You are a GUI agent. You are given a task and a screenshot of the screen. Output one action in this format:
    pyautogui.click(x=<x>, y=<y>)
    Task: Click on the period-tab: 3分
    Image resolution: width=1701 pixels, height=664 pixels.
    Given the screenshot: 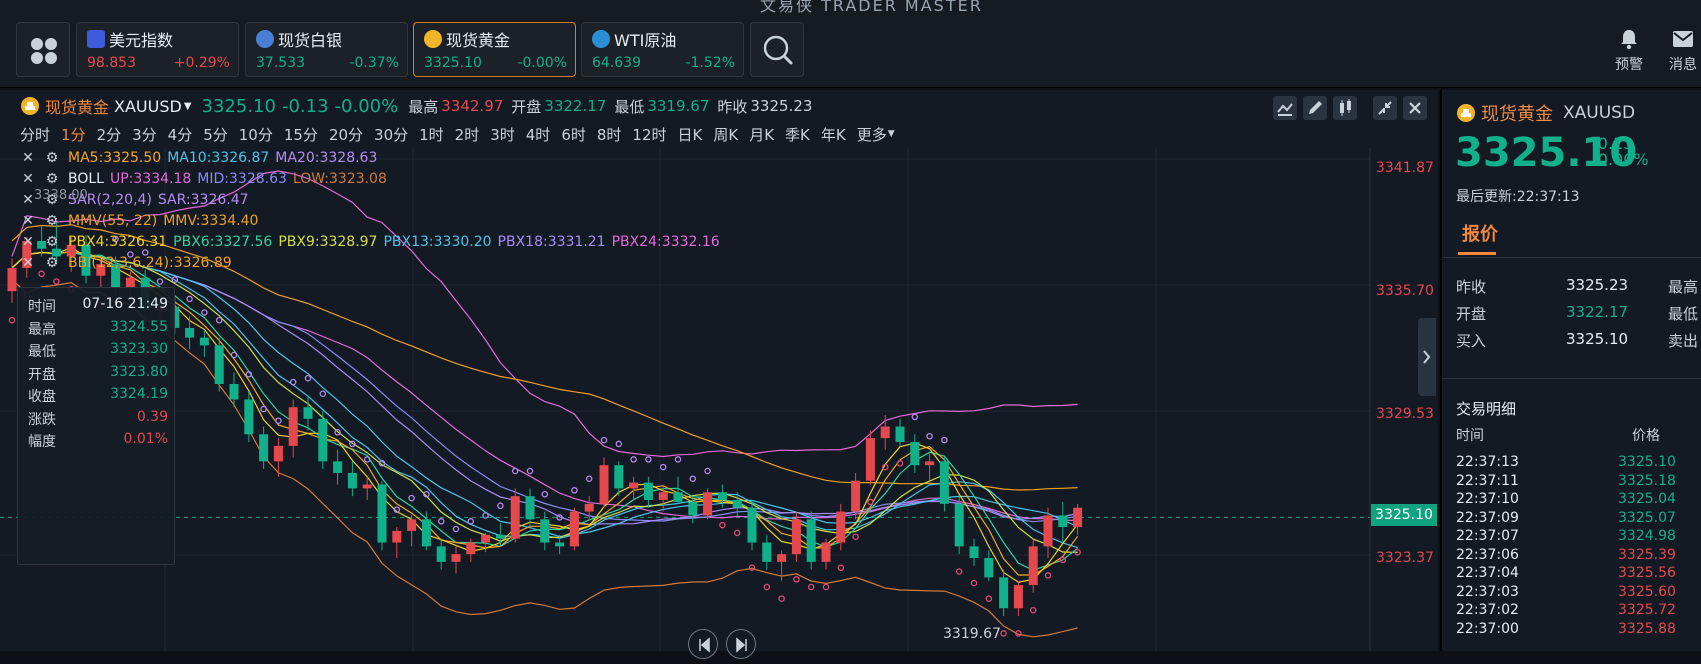 What is the action you would take?
    pyautogui.click(x=144, y=134)
    